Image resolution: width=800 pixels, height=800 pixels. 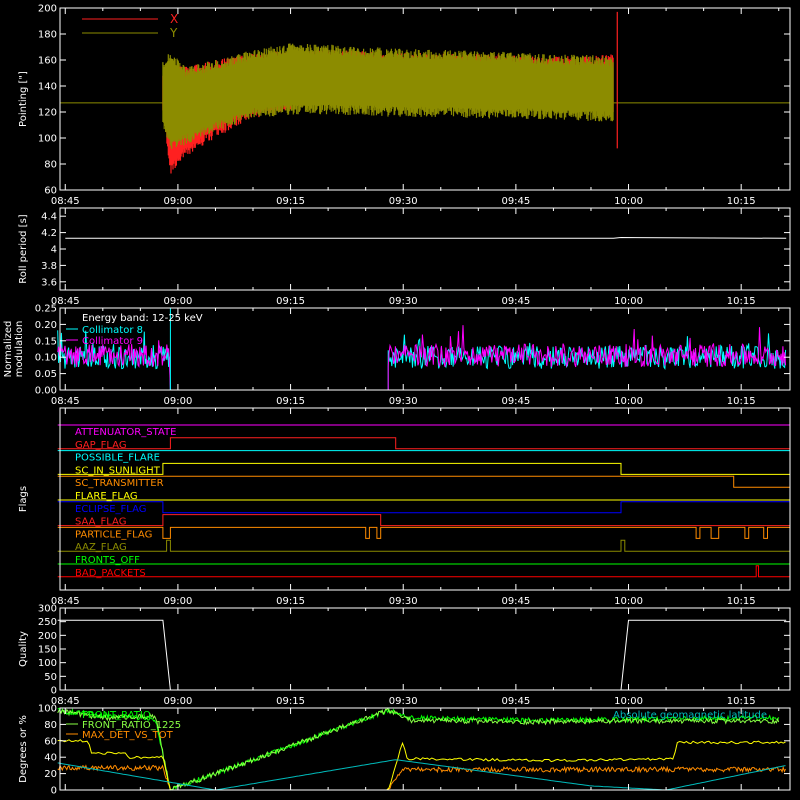 What do you see at coordinates (47, 609) in the screenshot?
I see `y-tick-label: 300` at bounding box center [47, 609].